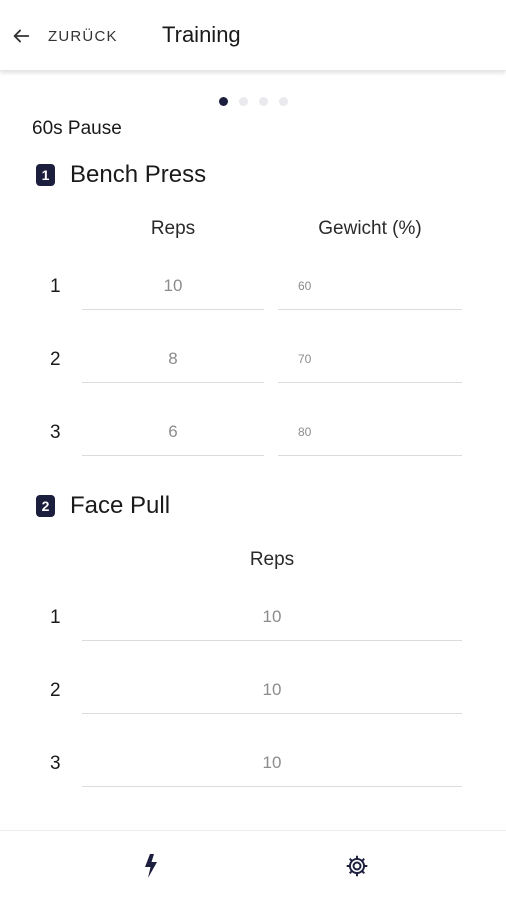 This screenshot has height=900, width=506. I want to click on exercise-name: Bench Press, so click(138, 174).